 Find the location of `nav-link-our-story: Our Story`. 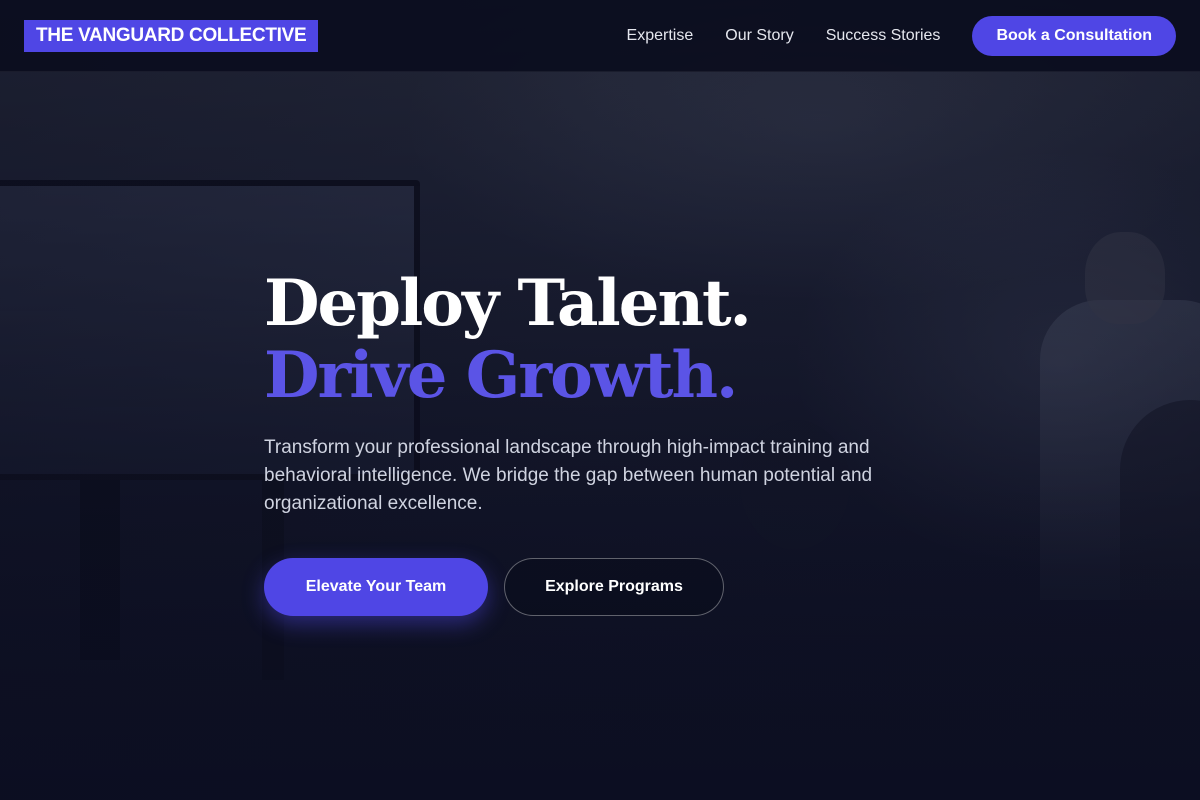

nav-link-our-story: Our Story is located at coordinates (759, 36).